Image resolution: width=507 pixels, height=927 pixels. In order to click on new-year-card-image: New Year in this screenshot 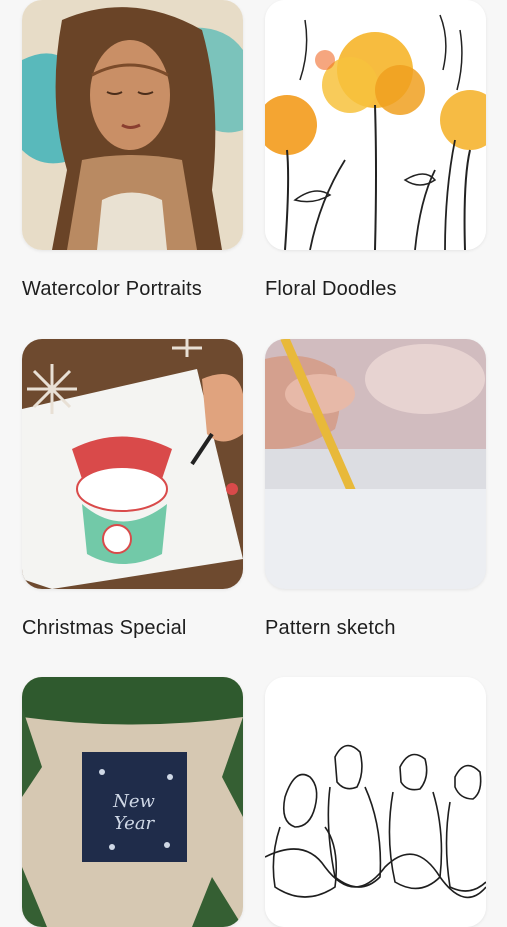, I will do `click(132, 802)`.